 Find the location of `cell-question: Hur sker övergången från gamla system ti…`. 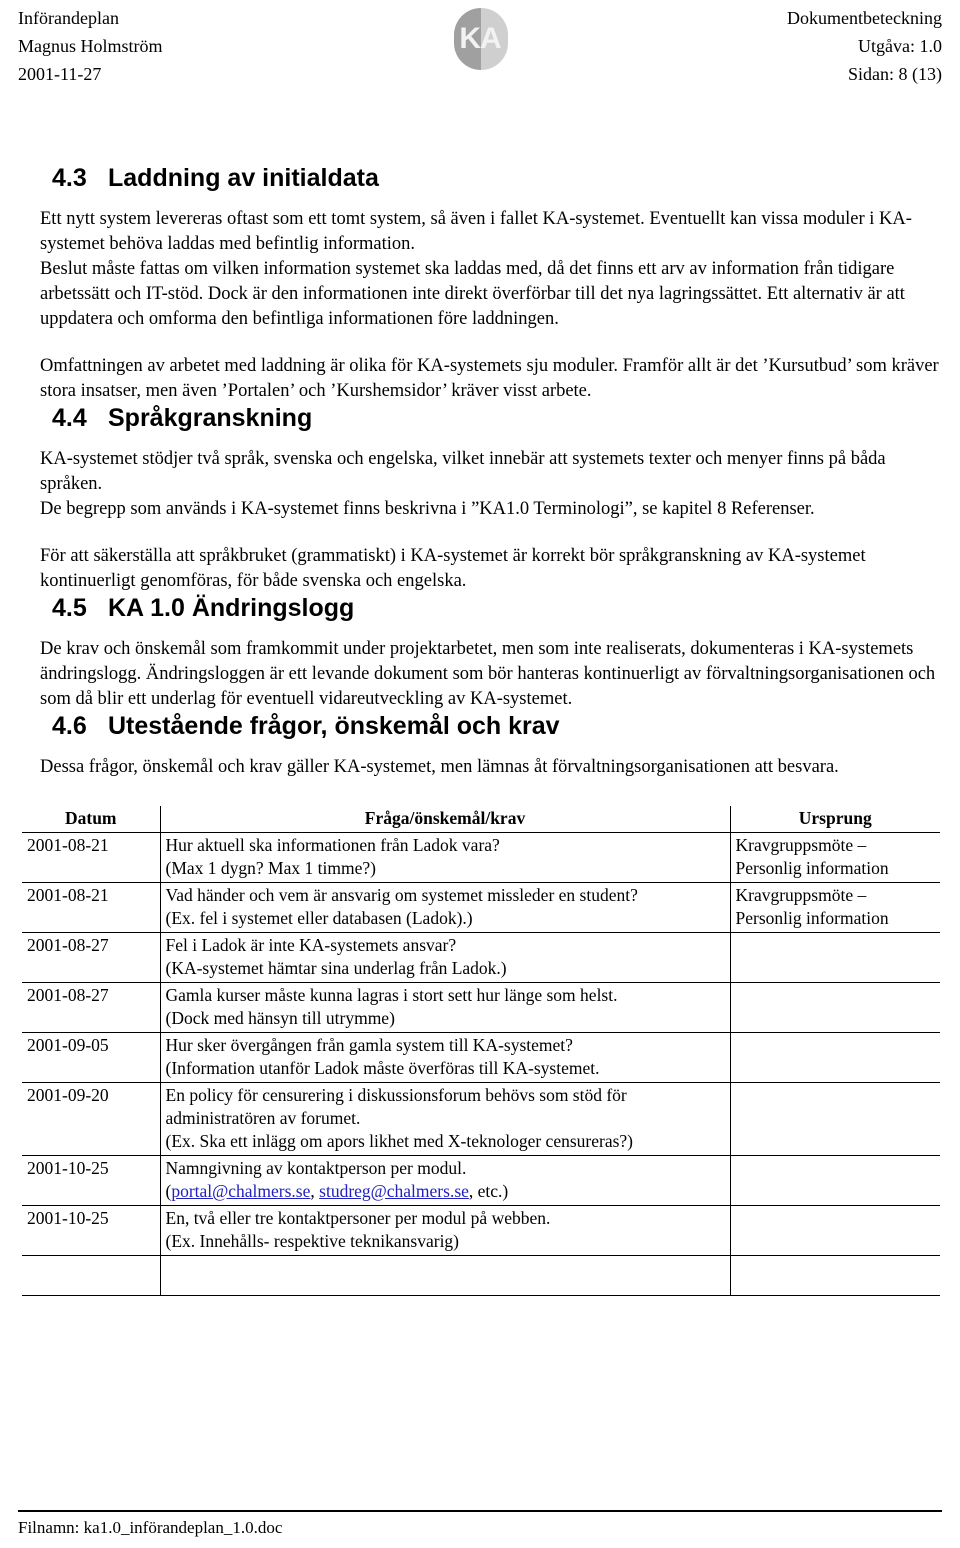

cell-question: Hur sker övergången från gamla system ti… is located at coordinates (445, 1057).